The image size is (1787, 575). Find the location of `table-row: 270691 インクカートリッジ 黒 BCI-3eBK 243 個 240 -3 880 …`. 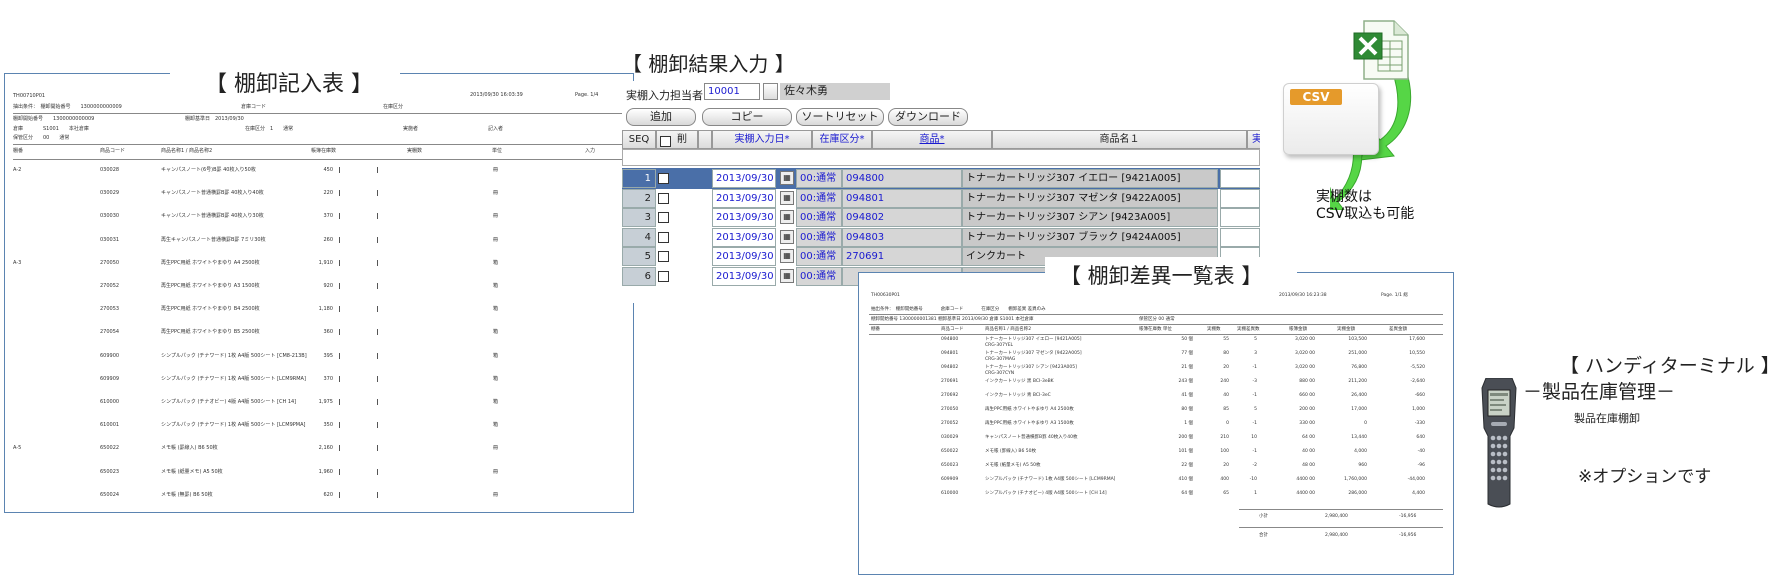

table-row: 270691 インクカートリッジ 黒 BCI-3eBK 243 個 240 -3 880 … is located at coordinates (1156, 385).